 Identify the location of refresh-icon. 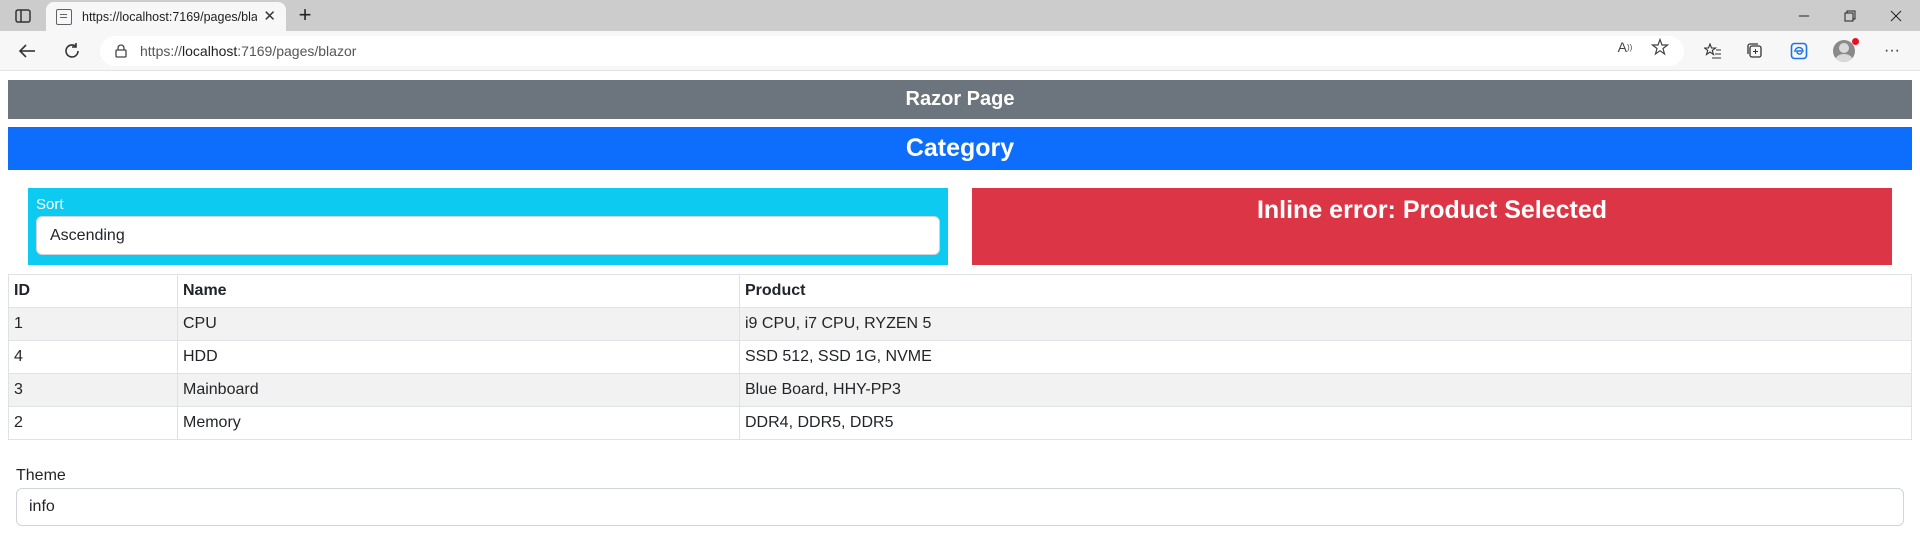
(72, 51).